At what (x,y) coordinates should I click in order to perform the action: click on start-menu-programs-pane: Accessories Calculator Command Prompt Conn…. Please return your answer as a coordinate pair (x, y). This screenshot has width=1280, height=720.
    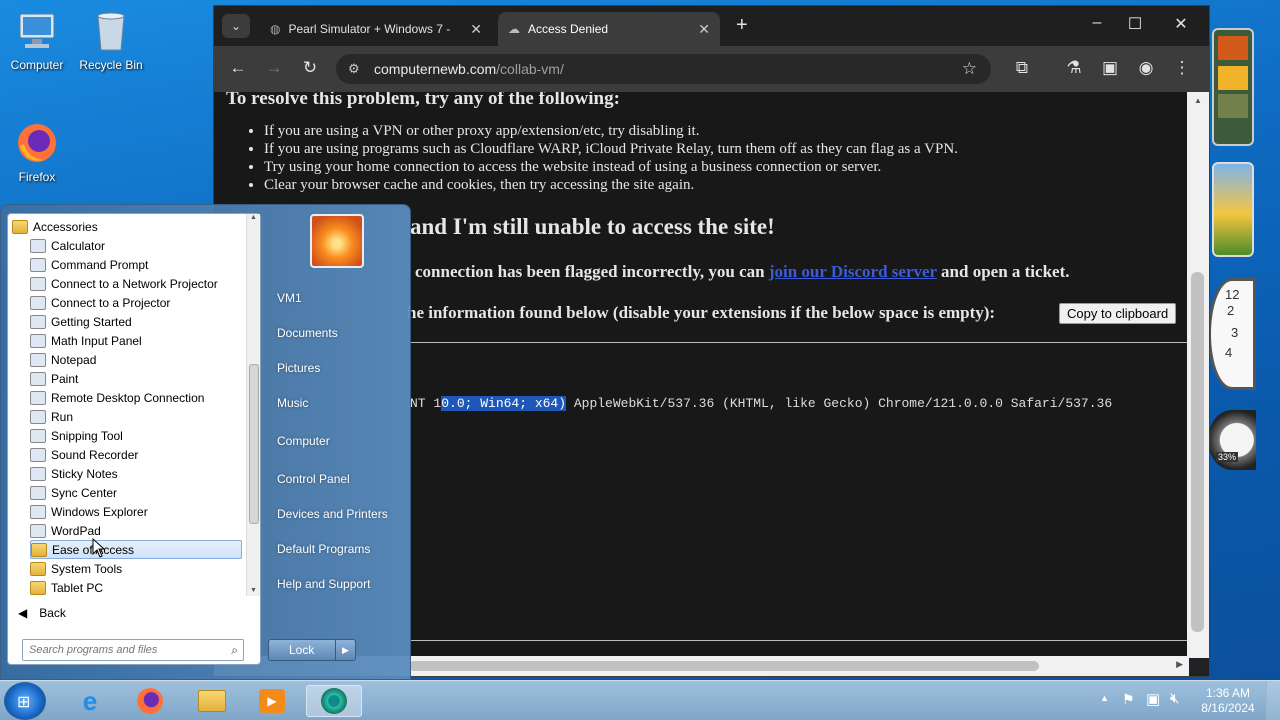
    Looking at the image, I should click on (134, 439).